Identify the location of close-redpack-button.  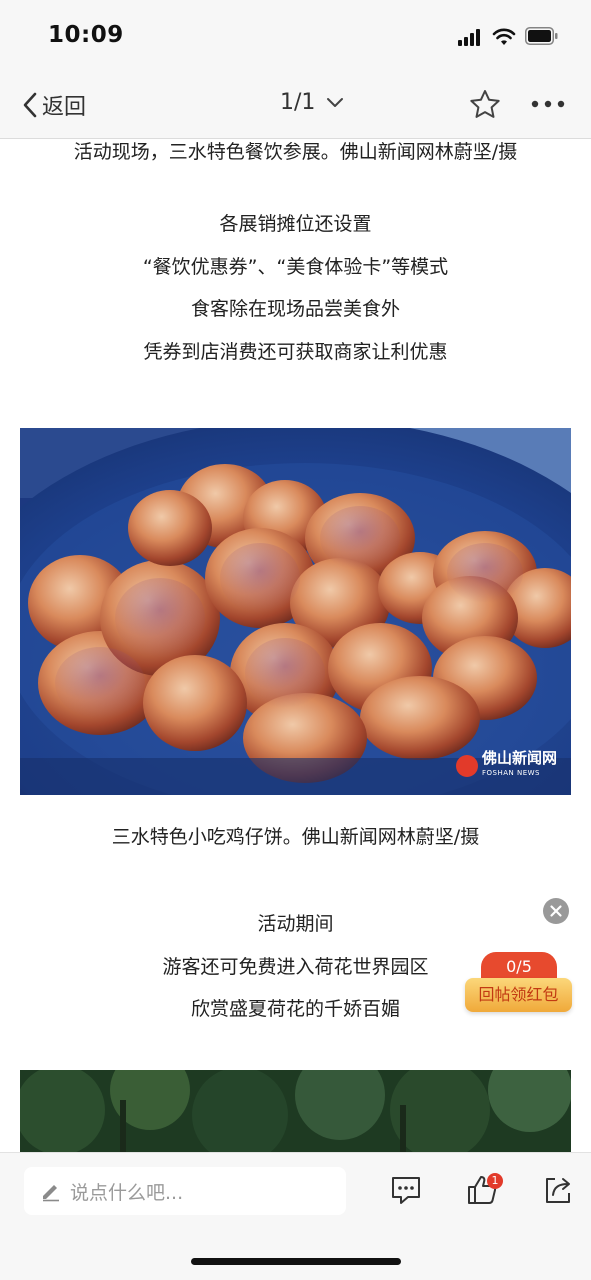
(556, 911).